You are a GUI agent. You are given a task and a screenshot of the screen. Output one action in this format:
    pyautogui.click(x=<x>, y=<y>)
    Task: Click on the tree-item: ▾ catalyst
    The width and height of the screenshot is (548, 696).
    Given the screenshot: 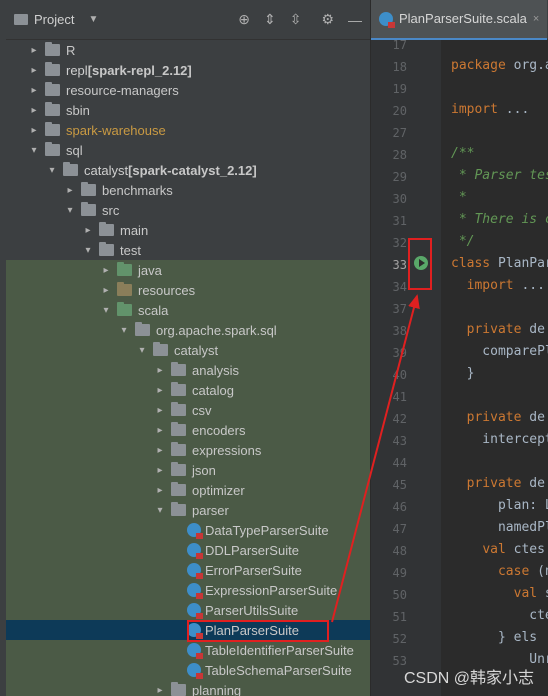 What is the action you would take?
    pyautogui.click(x=188, y=350)
    